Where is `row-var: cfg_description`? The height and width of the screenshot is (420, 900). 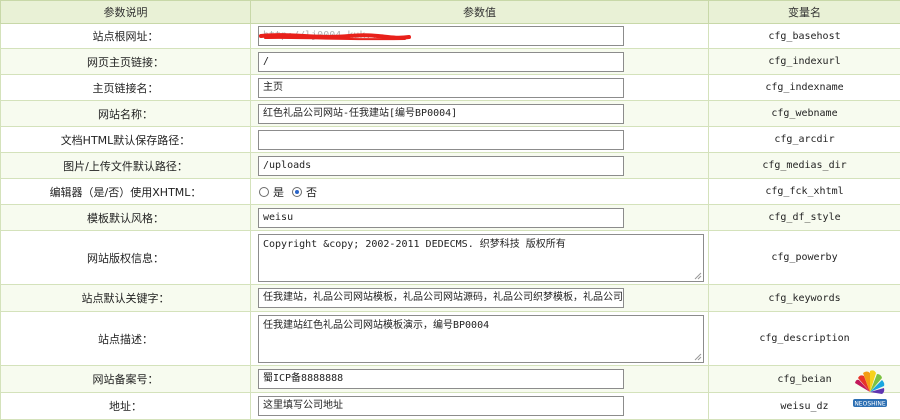
row-var: cfg_description is located at coordinates (804, 339).